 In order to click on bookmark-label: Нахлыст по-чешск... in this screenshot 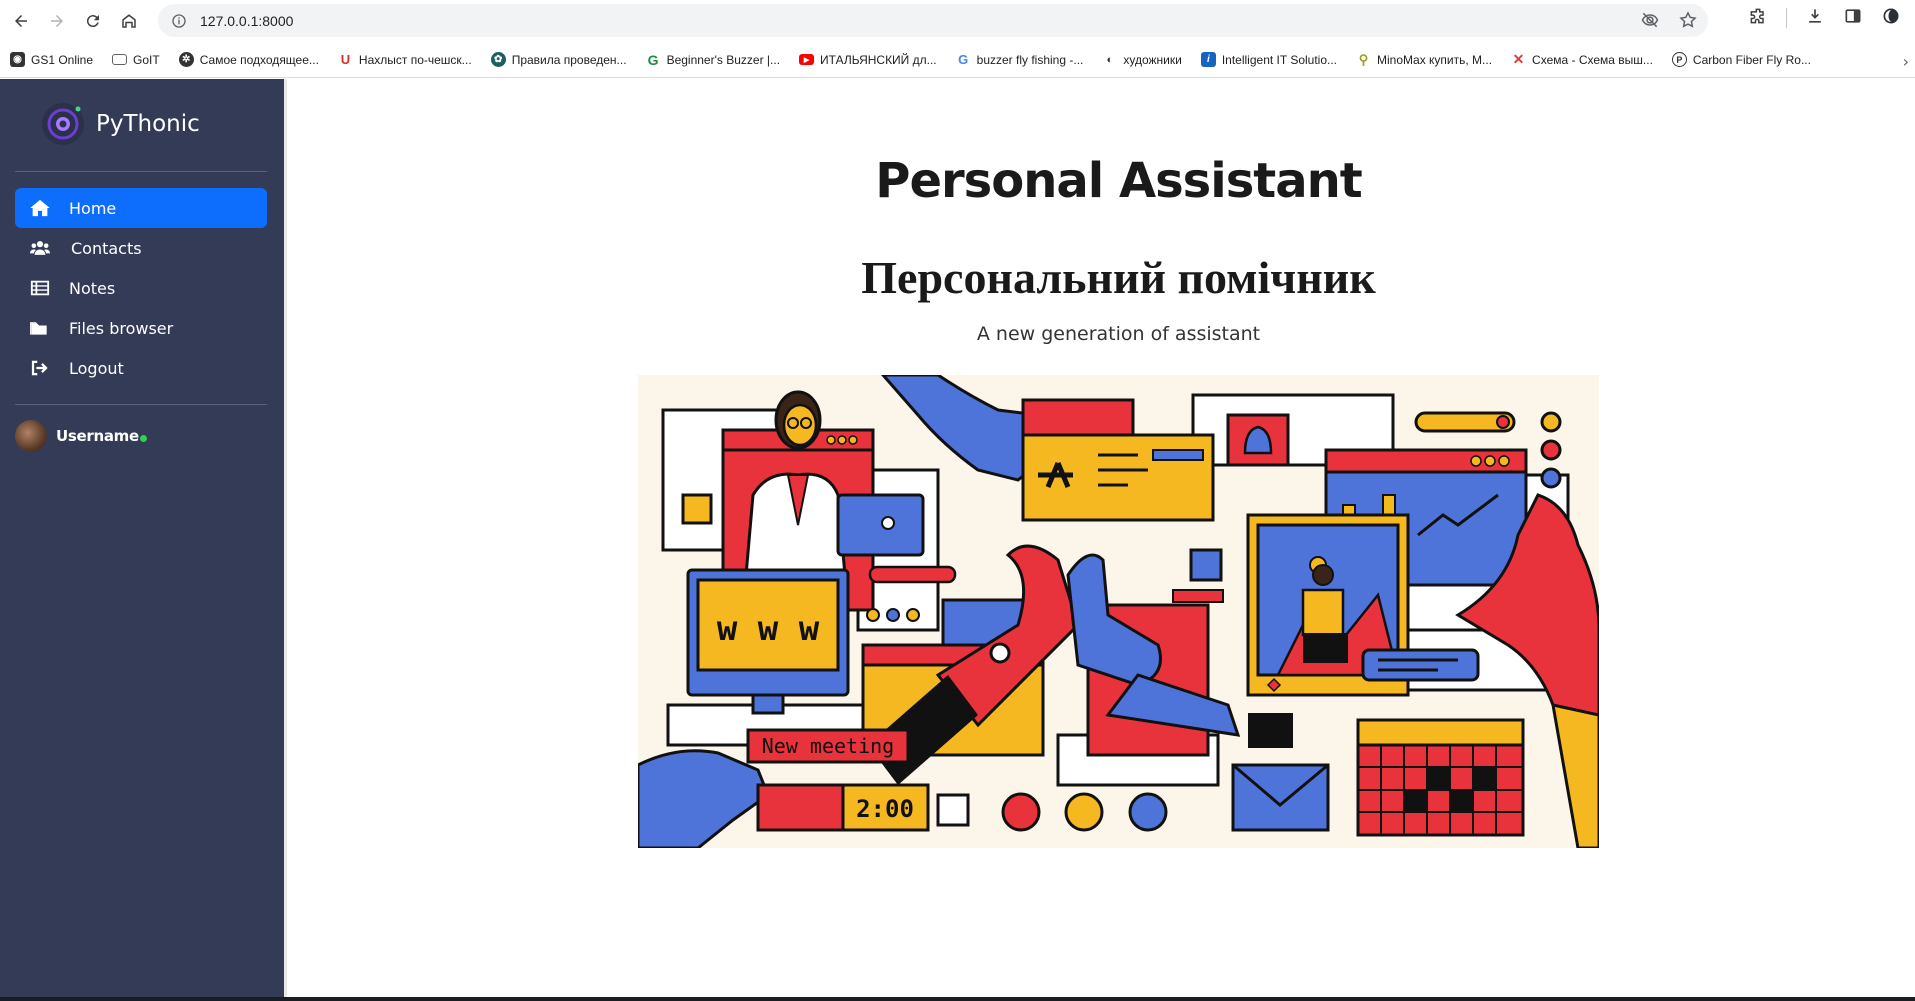, I will do `click(415, 59)`.